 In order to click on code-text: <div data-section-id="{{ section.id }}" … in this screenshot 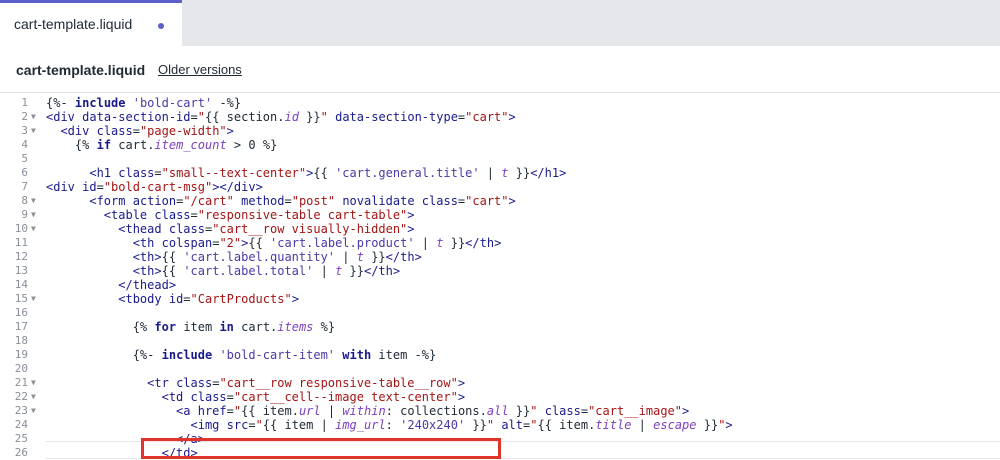, I will do `click(281, 117)`.